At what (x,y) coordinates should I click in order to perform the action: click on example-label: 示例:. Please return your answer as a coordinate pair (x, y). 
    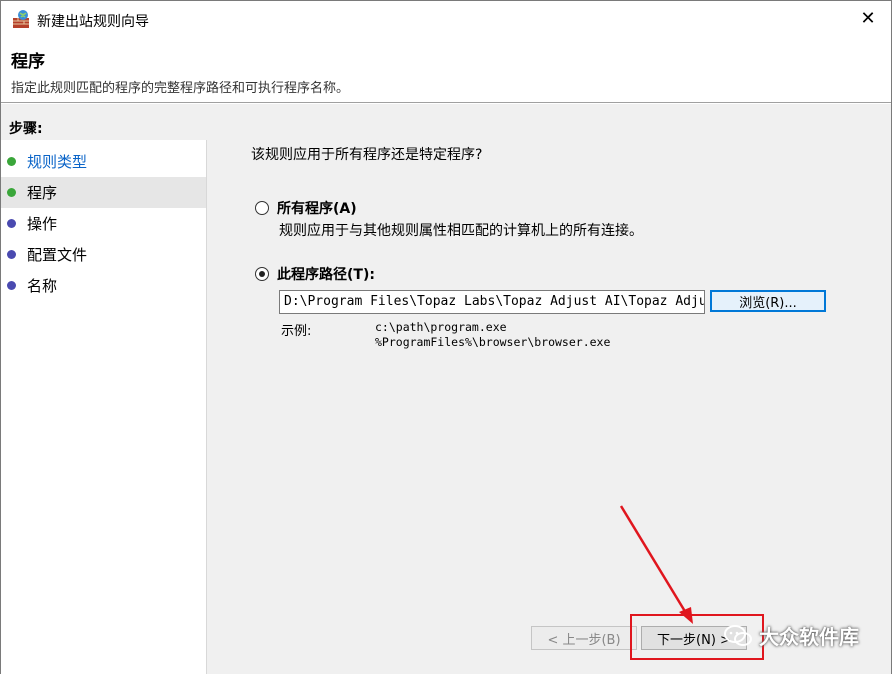
    Looking at the image, I should click on (296, 331).